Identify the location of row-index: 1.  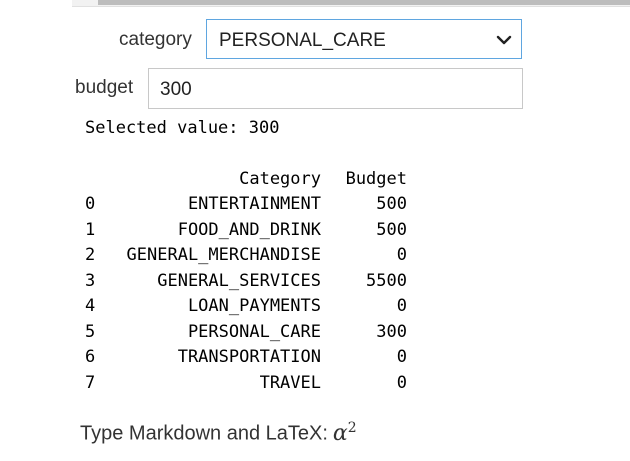
(90, 229).